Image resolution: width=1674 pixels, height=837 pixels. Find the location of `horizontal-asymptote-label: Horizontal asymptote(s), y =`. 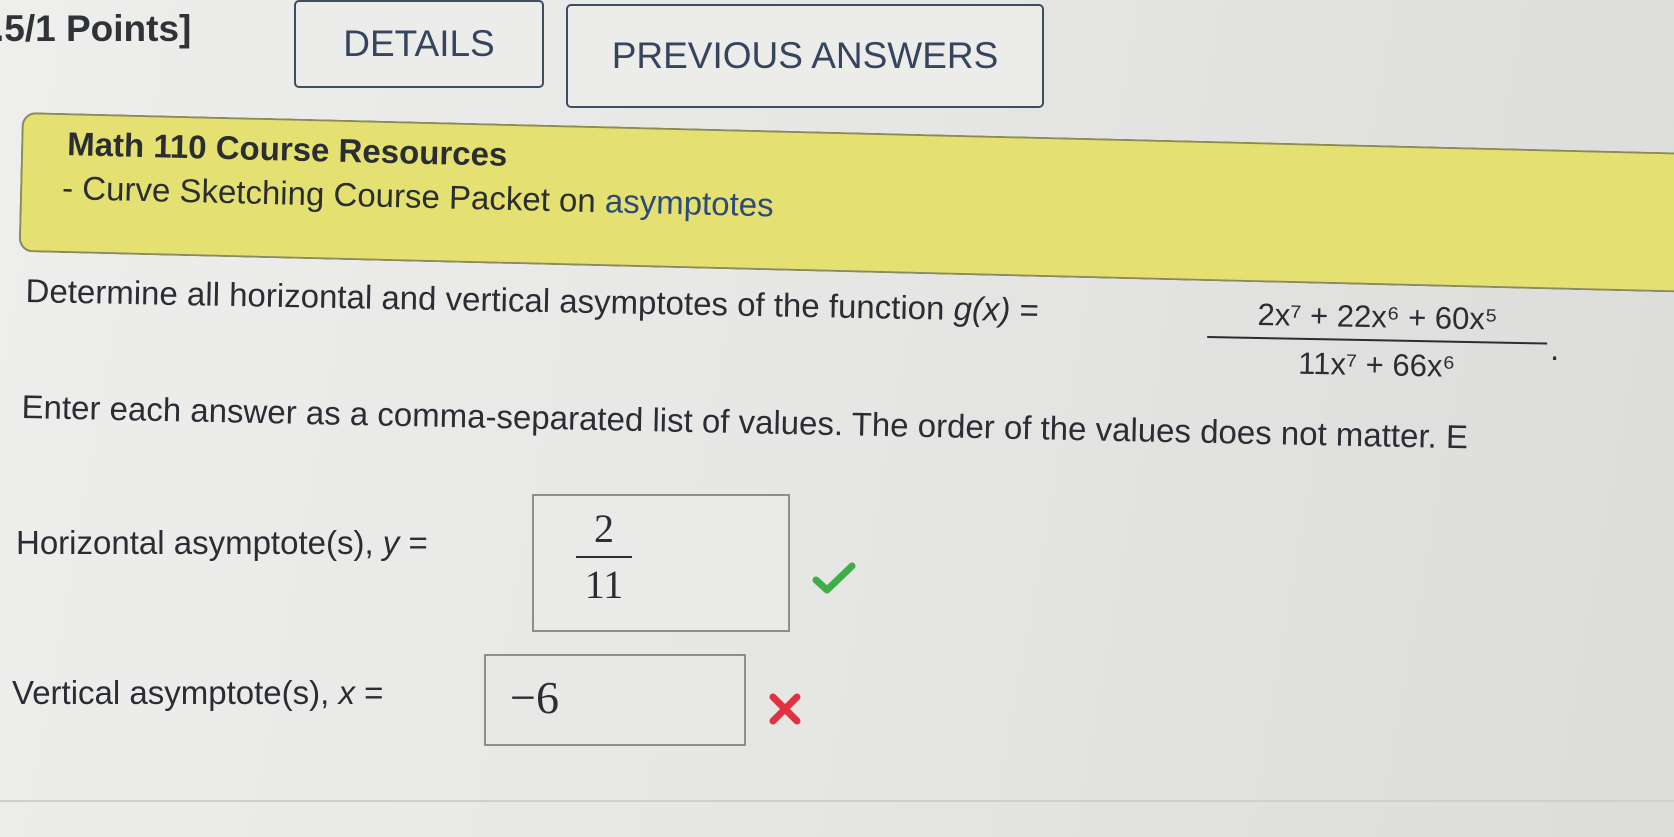

horizontal-asymptote-label: Horizontal asymptote(s), y = is located at coordinates (222, 543).